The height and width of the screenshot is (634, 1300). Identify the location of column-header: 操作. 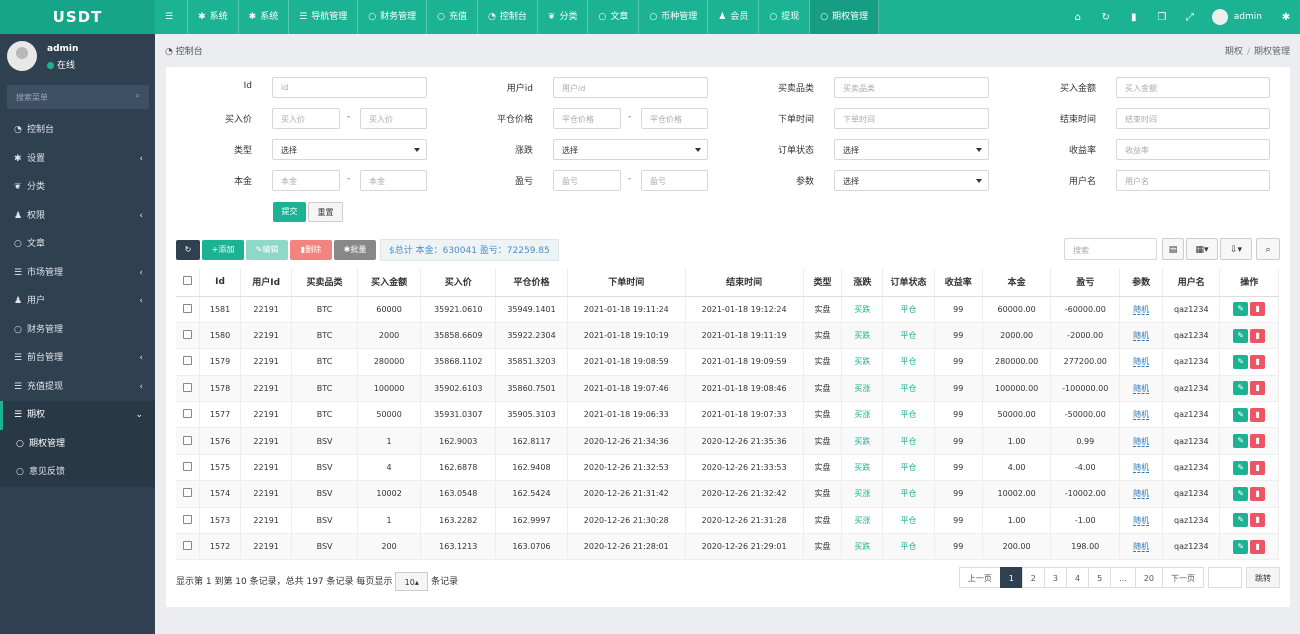
(1249, 282).